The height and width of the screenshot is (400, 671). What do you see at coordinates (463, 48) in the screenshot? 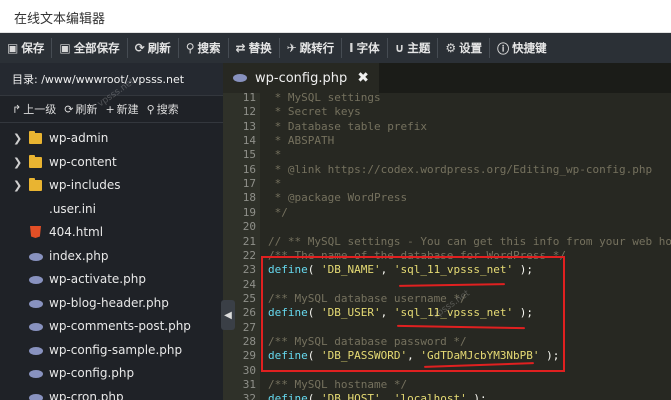
I see `toolbar-button-gear: ⚙ 设置` at bounding box center [463, 48].